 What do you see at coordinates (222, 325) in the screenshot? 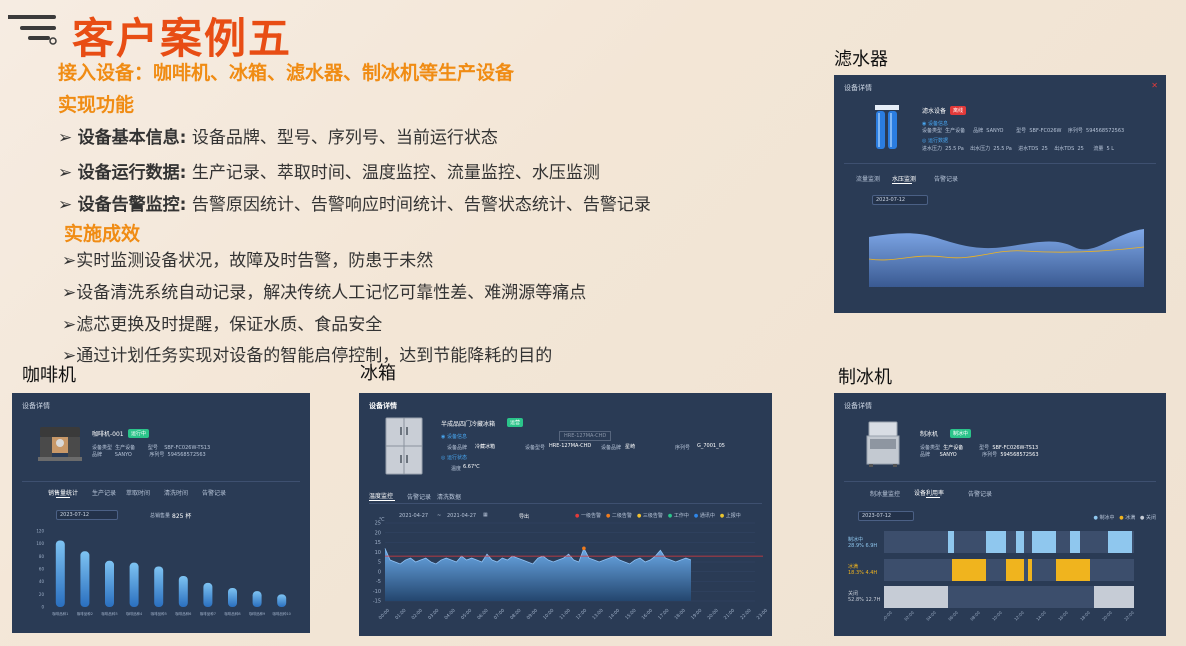
I see `result-item: ➢滤芯更换及时提醒，保证水质、食品安全` at bounding box center [222, 325].